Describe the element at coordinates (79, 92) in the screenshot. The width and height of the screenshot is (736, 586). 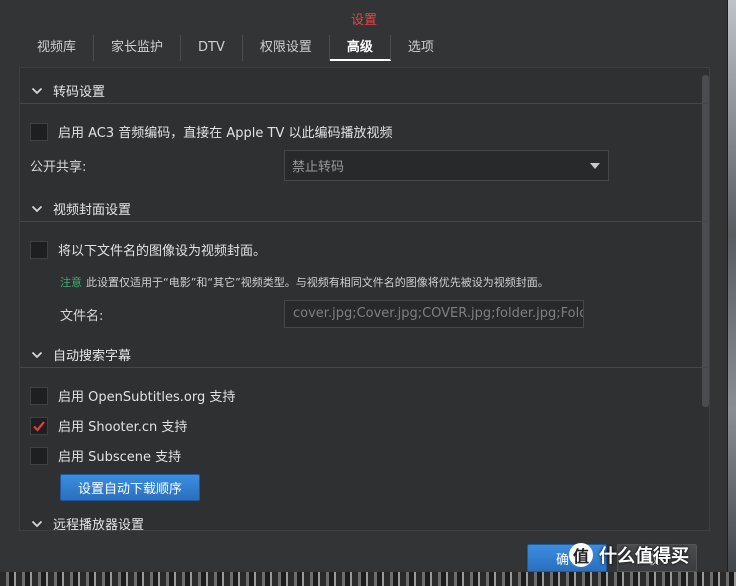
I see `section-title: 转码设置` at that location.